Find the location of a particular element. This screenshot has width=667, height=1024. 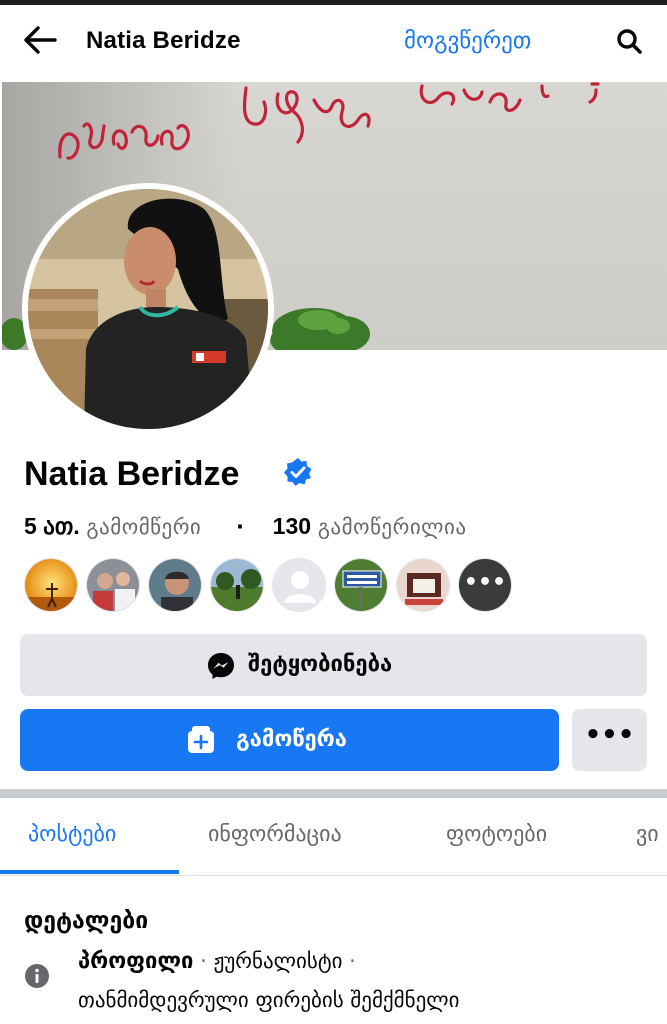

profile-name: Natia Beridze is located at coordinates (132, 474).